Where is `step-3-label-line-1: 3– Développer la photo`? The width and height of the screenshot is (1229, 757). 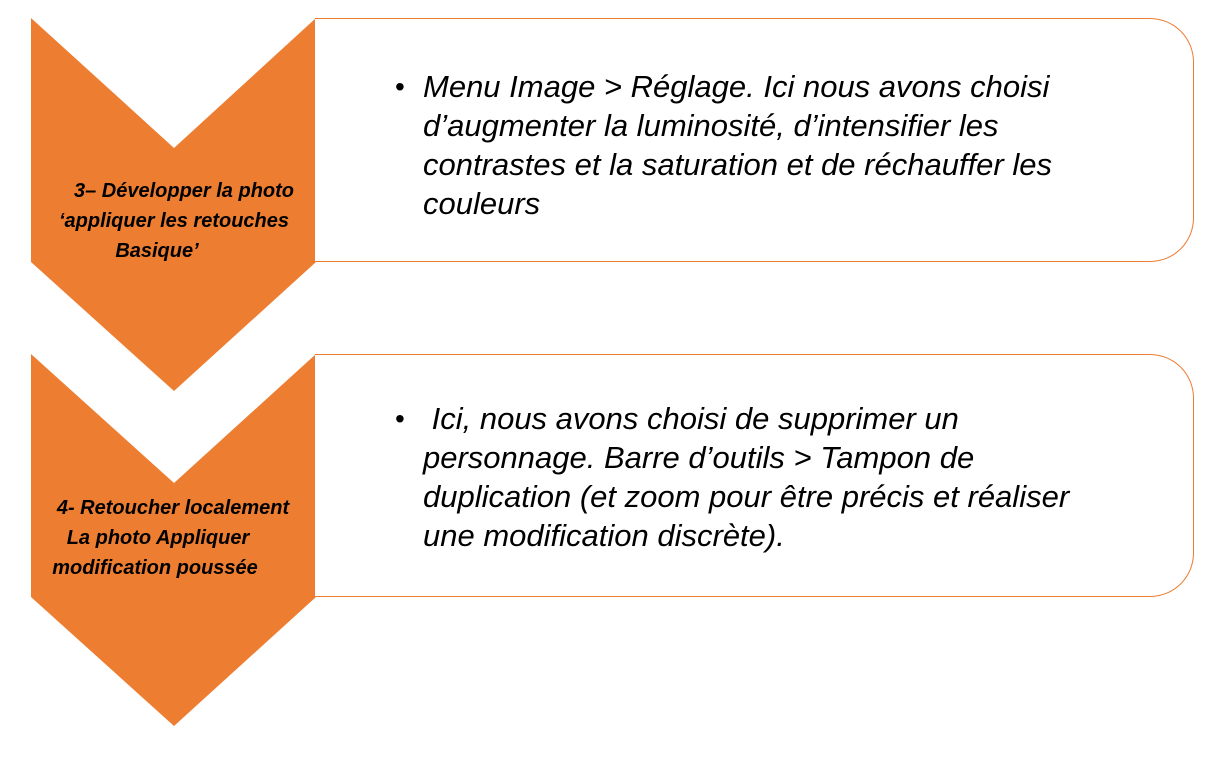
step-3-label-line-1: 3– Développer la photo is located at coordinates (184, 191).